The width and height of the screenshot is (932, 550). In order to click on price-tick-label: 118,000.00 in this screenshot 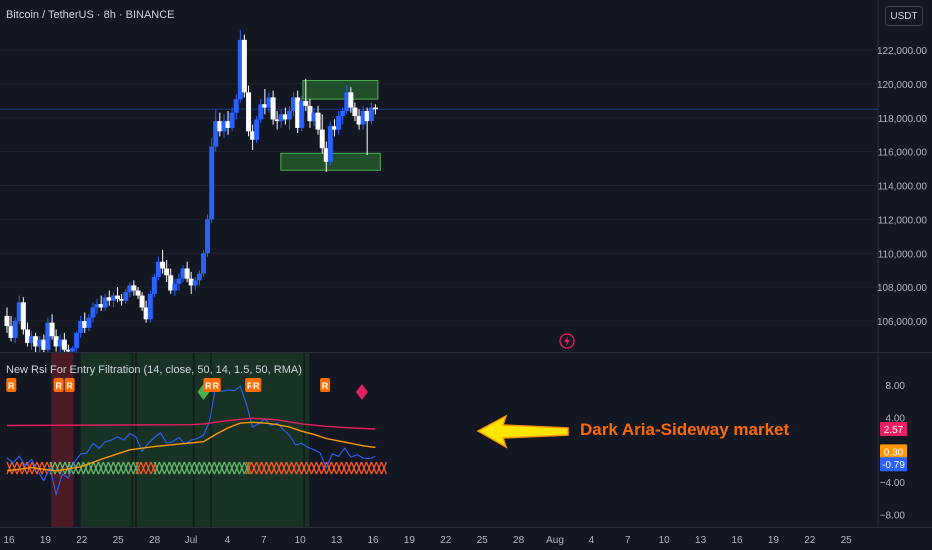, I will do `click(903, 119)`.